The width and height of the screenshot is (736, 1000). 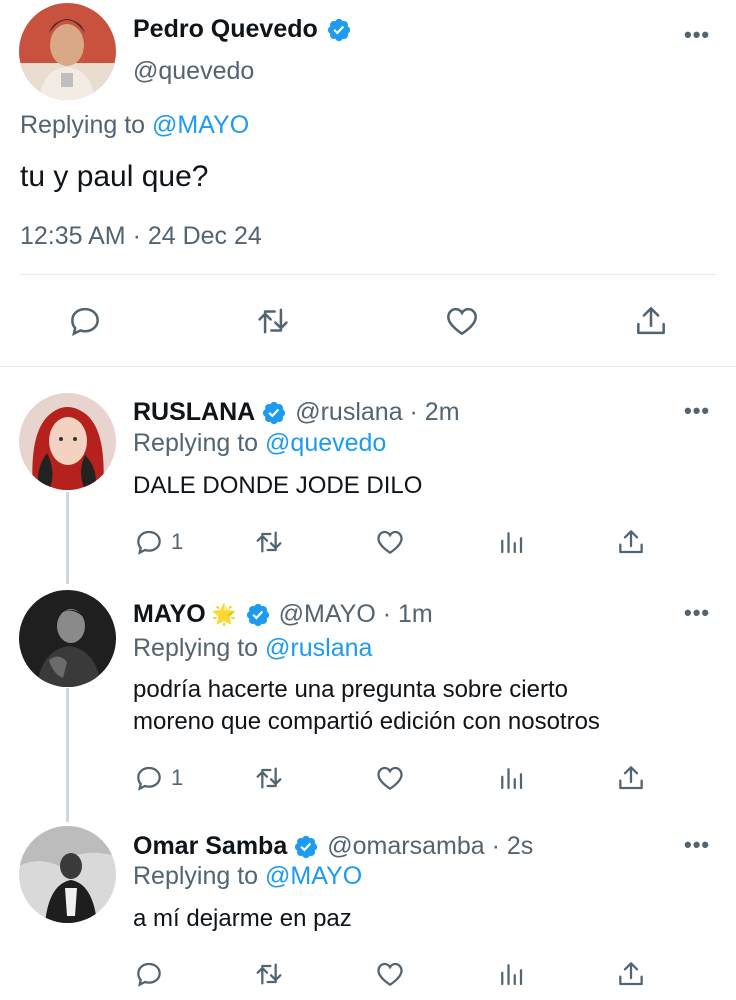 What do you see at coordinates (169, 614) in the screenshot?
I see `author-name: MAYO` at bounding box center [169, 614].